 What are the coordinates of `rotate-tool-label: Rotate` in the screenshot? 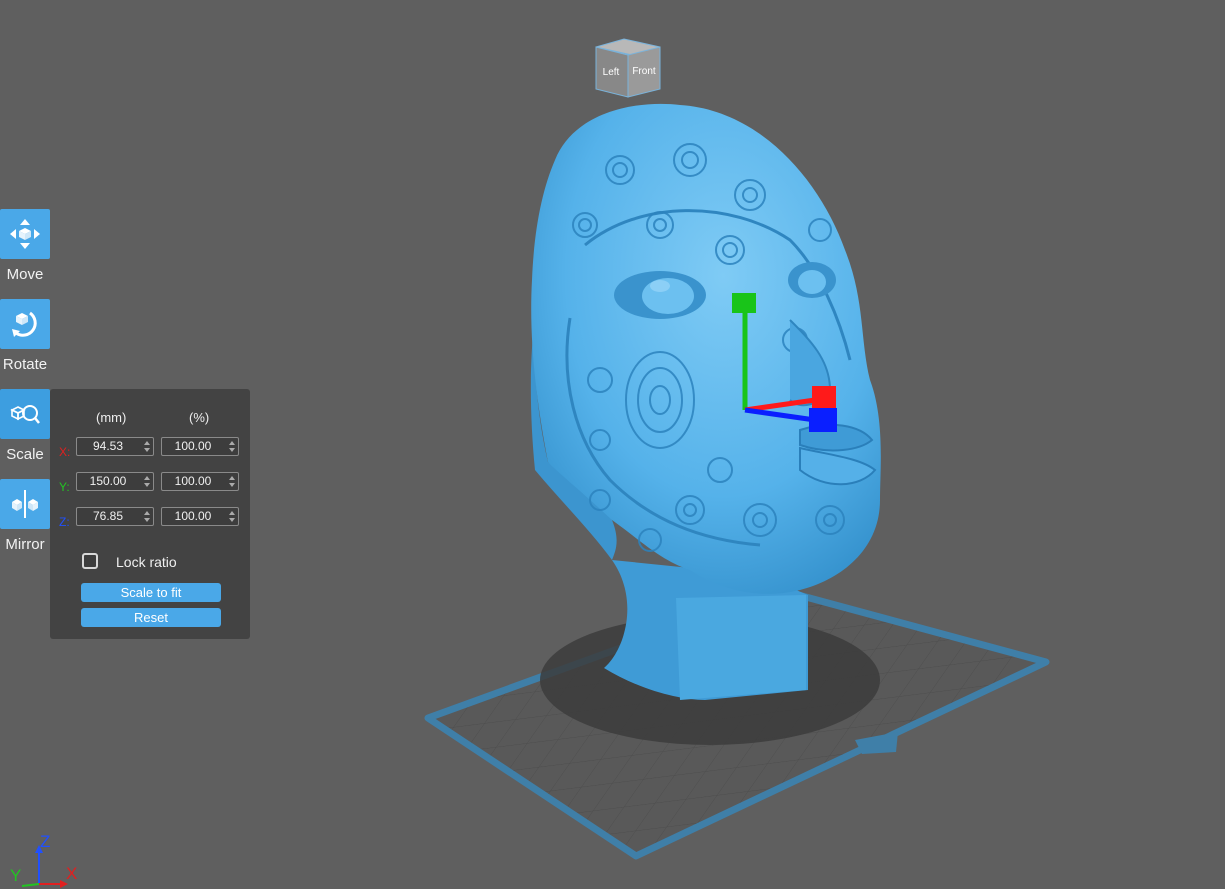 It's located at (25, 364).